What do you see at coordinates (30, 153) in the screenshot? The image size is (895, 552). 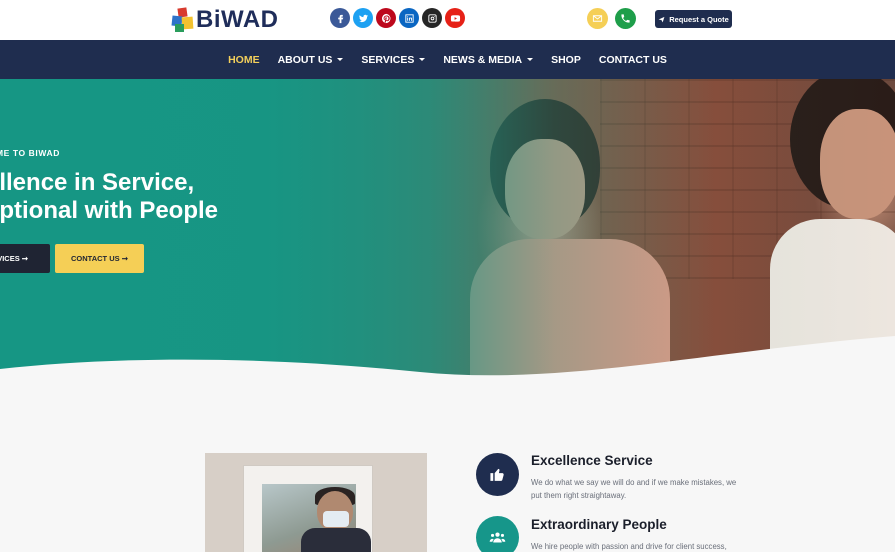 I see `hero-eyebrow: COME TO BIWAD` at bounding box center [30, 153].